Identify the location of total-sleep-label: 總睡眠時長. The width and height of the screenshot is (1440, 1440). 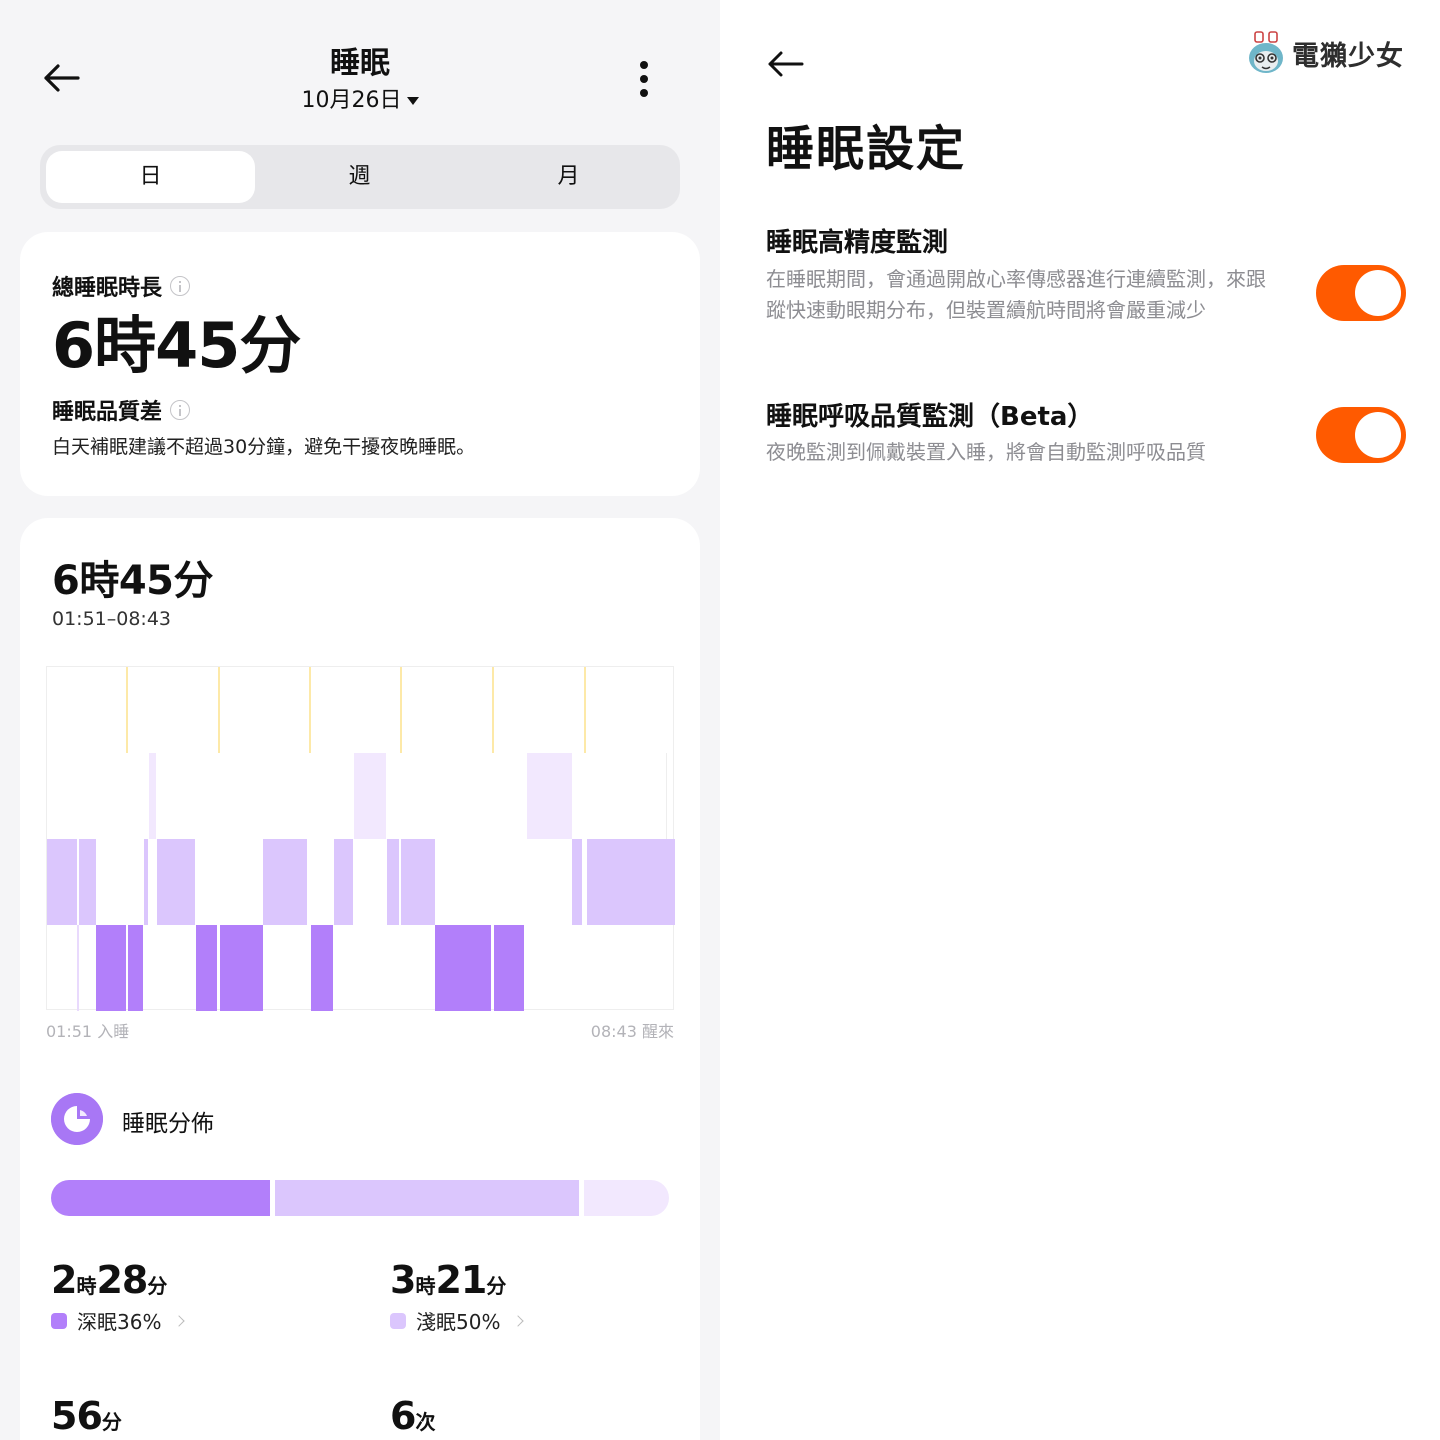
(107, 288).